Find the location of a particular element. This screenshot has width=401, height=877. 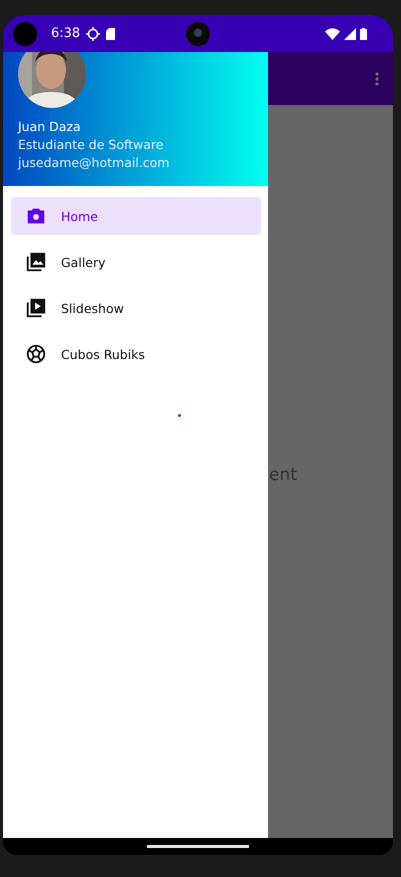

content-text: ent is located at coordinates (283, 475).